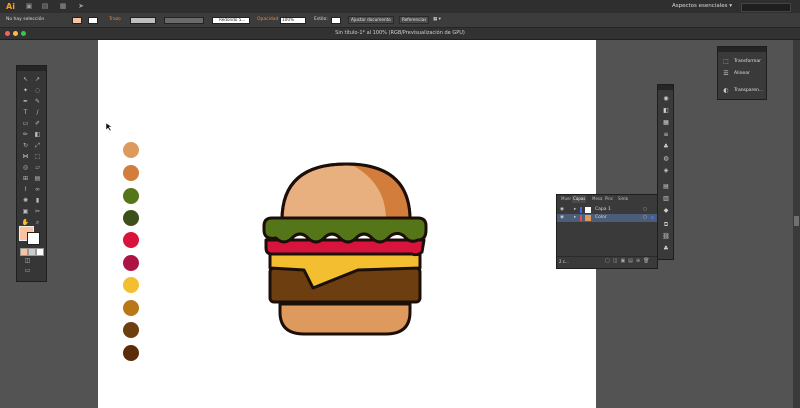 The image size is (800, 408). I want to click on send-icon: ➤, so click(81, 6).